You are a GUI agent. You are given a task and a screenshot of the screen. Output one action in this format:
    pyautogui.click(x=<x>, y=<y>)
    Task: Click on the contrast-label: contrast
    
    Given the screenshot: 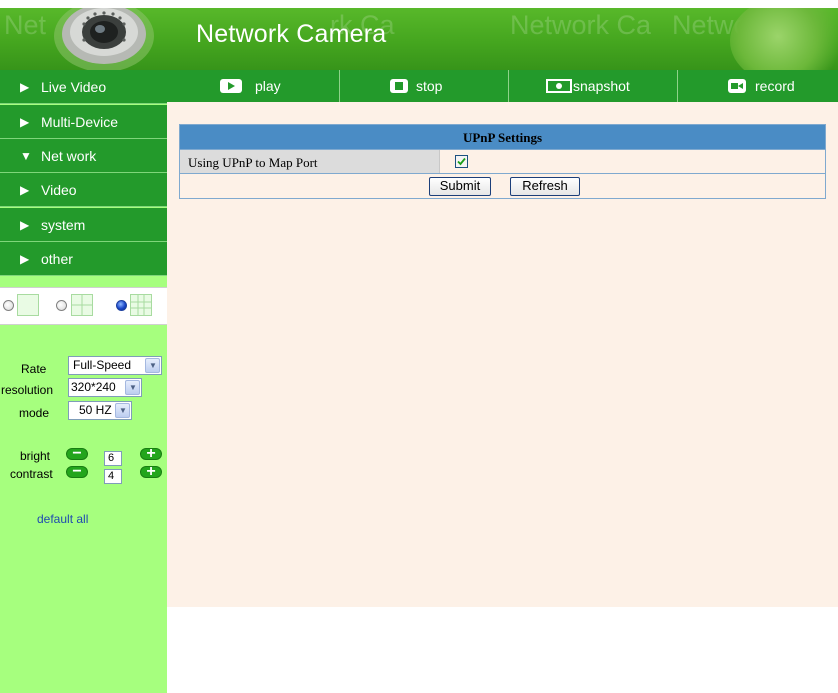 What is the action you would take?
    pyautogui.click(x=31, y=474)
    